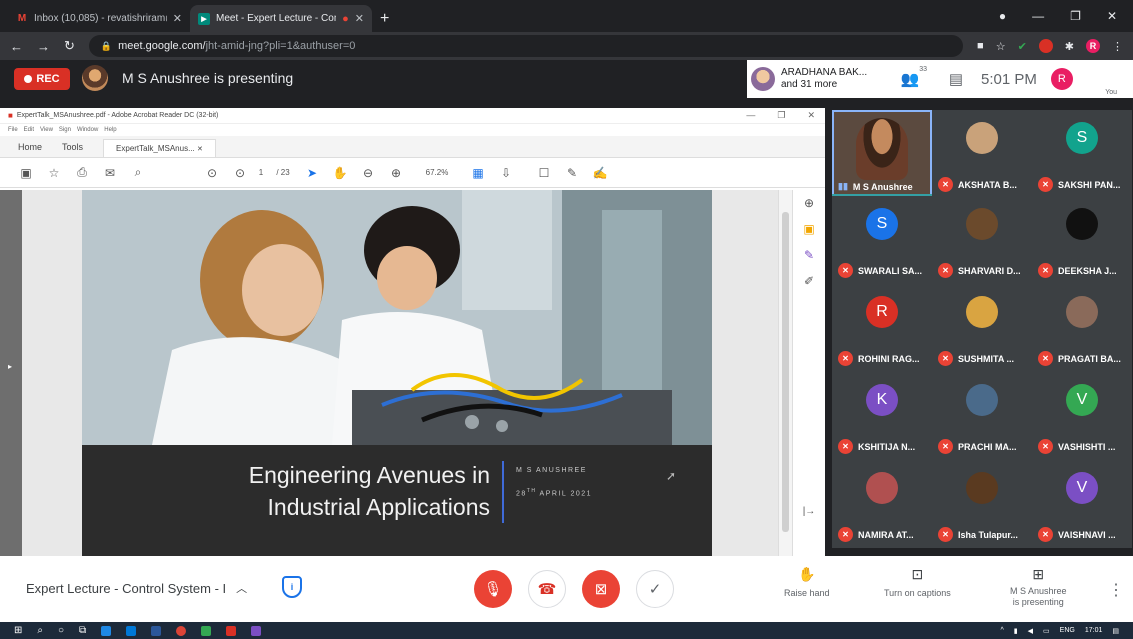  What do you see at coordinates (655, 589) in the screenshot?
I see `check-button: ✓` at bounding box center [655, 589].